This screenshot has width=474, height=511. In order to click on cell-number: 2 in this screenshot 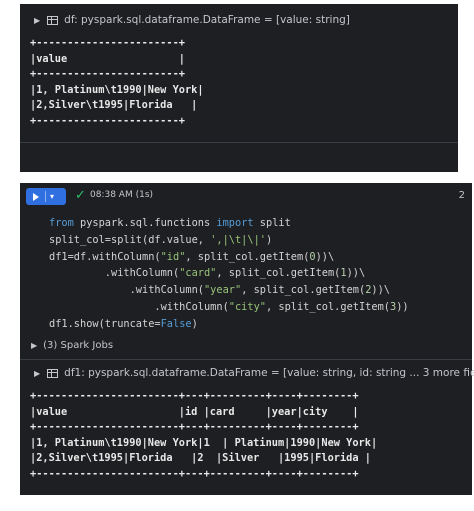, I will do `click(461, 195)`.